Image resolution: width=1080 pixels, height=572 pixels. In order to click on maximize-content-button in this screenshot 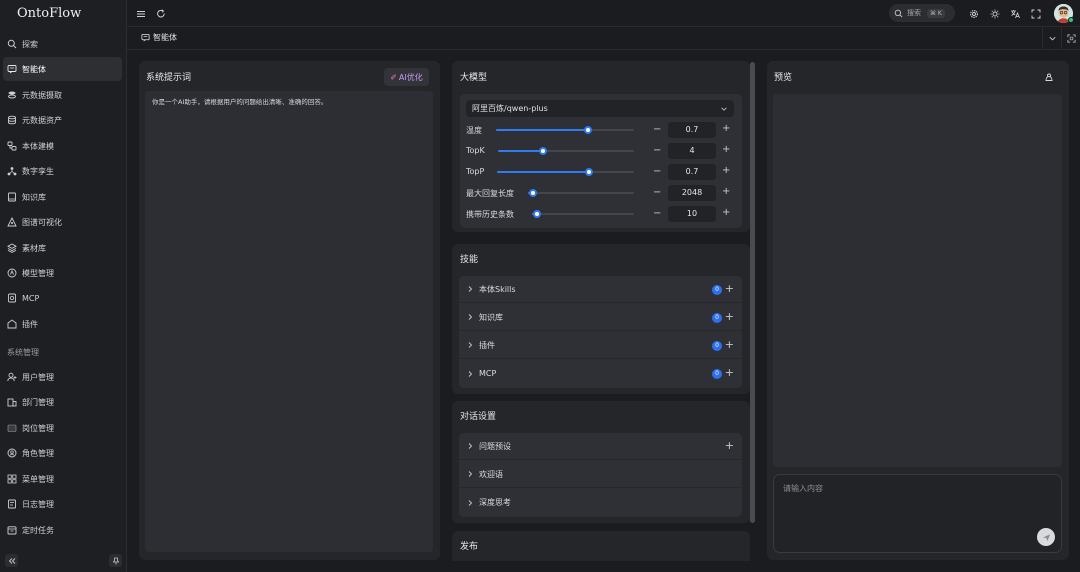, I will do `click(1070, 38)`.